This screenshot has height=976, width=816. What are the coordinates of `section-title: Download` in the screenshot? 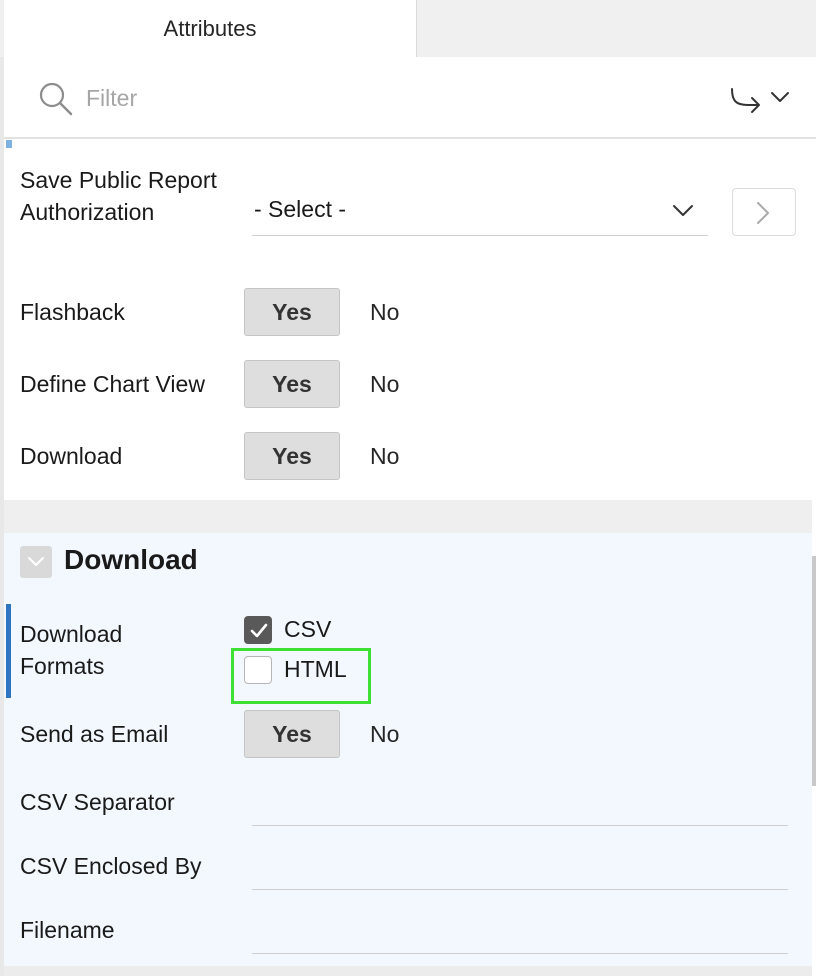 It's located at (131, 559).